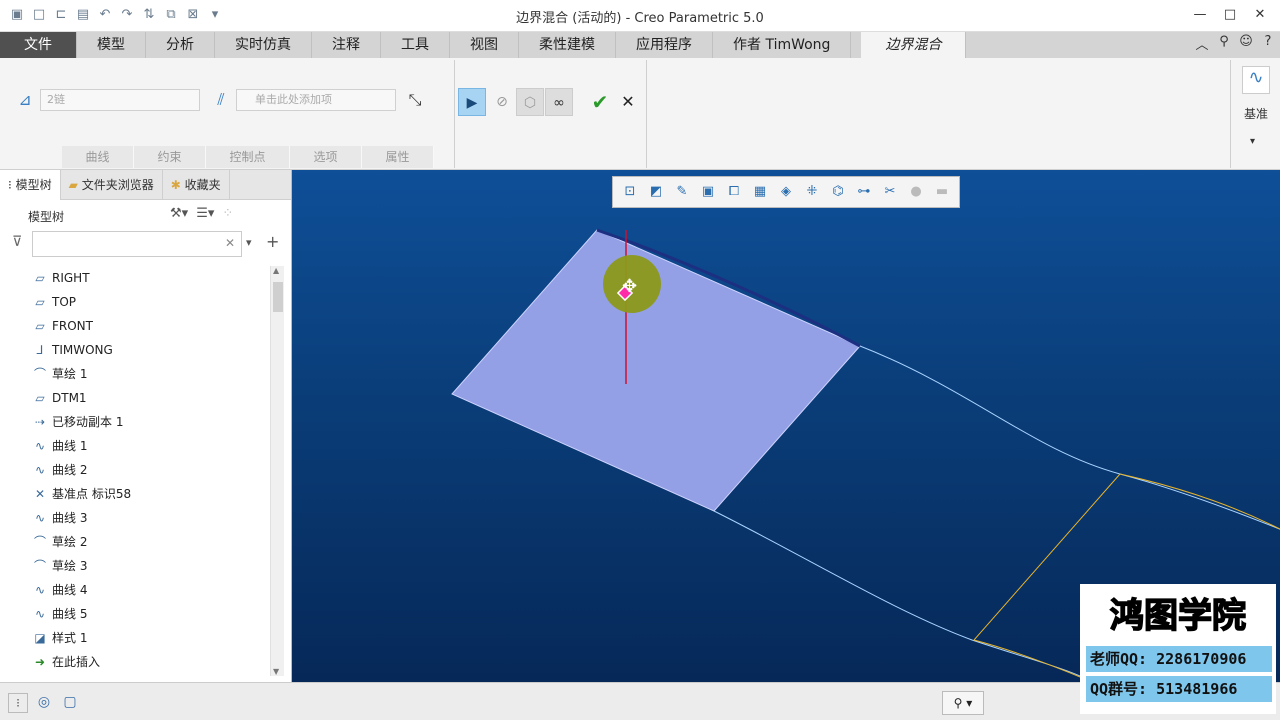  What do you see at coordinates (70, 374) in the screenshot?
I see `tree-item-label: 草绘 1` at bounding box center [70, 374].